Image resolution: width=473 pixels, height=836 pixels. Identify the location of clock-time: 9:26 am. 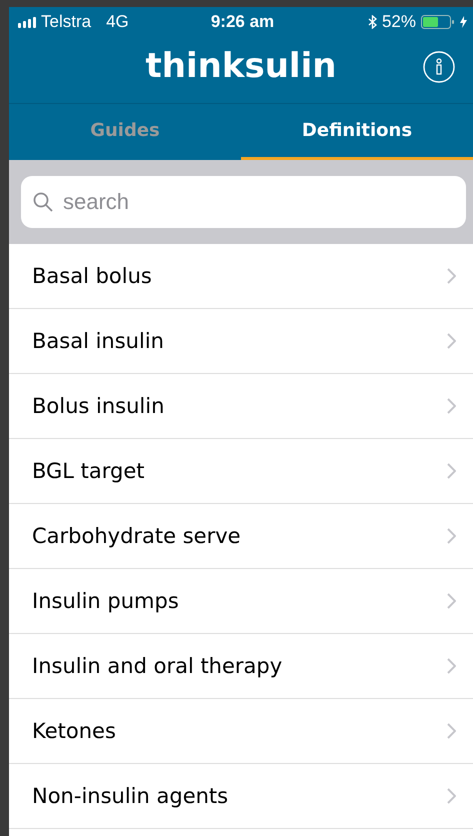
(242, 22).